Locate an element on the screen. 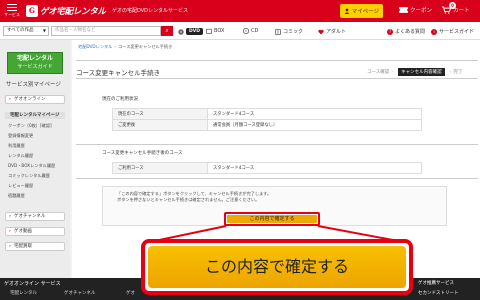 The image size is (480, 300). faq-label: よくある質問 is located at coordinates (410, 32).